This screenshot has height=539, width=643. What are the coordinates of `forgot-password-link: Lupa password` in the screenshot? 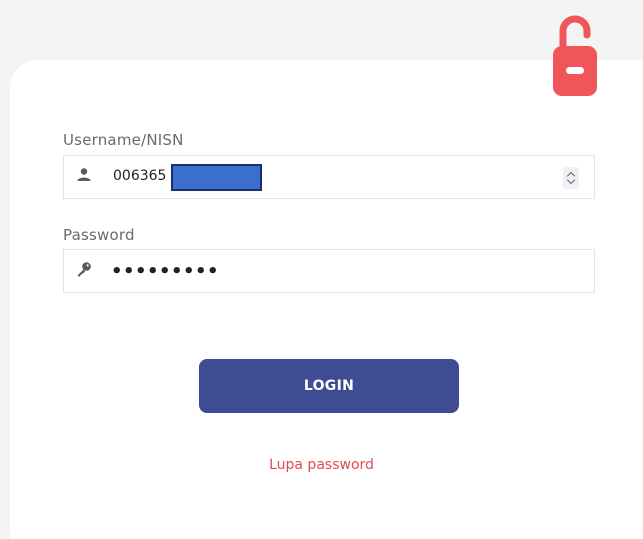 It's located at (321, 465).